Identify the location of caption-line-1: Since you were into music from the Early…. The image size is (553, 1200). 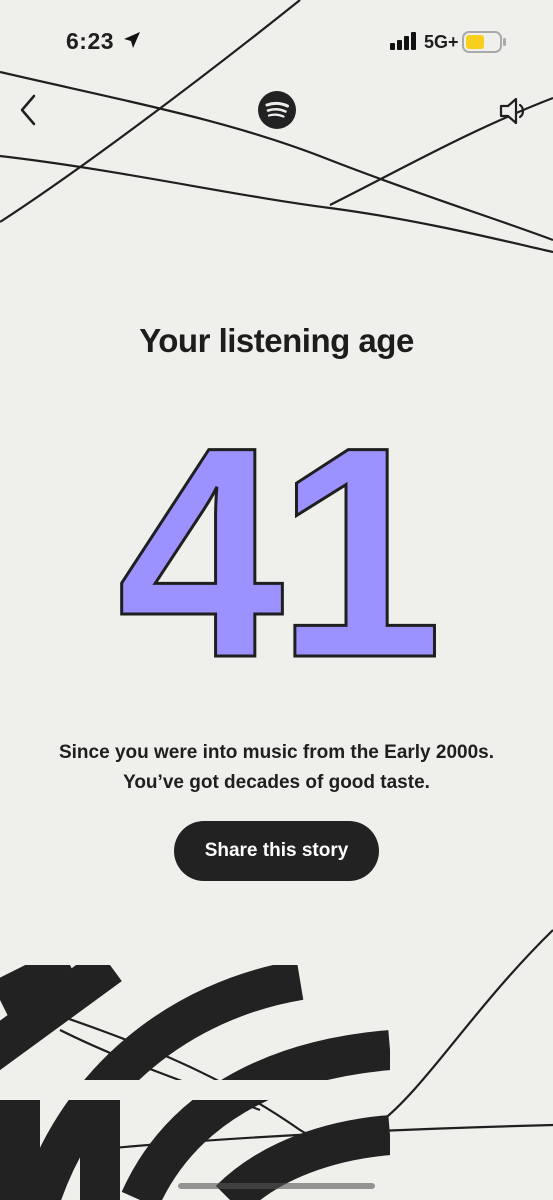
(276, 752).